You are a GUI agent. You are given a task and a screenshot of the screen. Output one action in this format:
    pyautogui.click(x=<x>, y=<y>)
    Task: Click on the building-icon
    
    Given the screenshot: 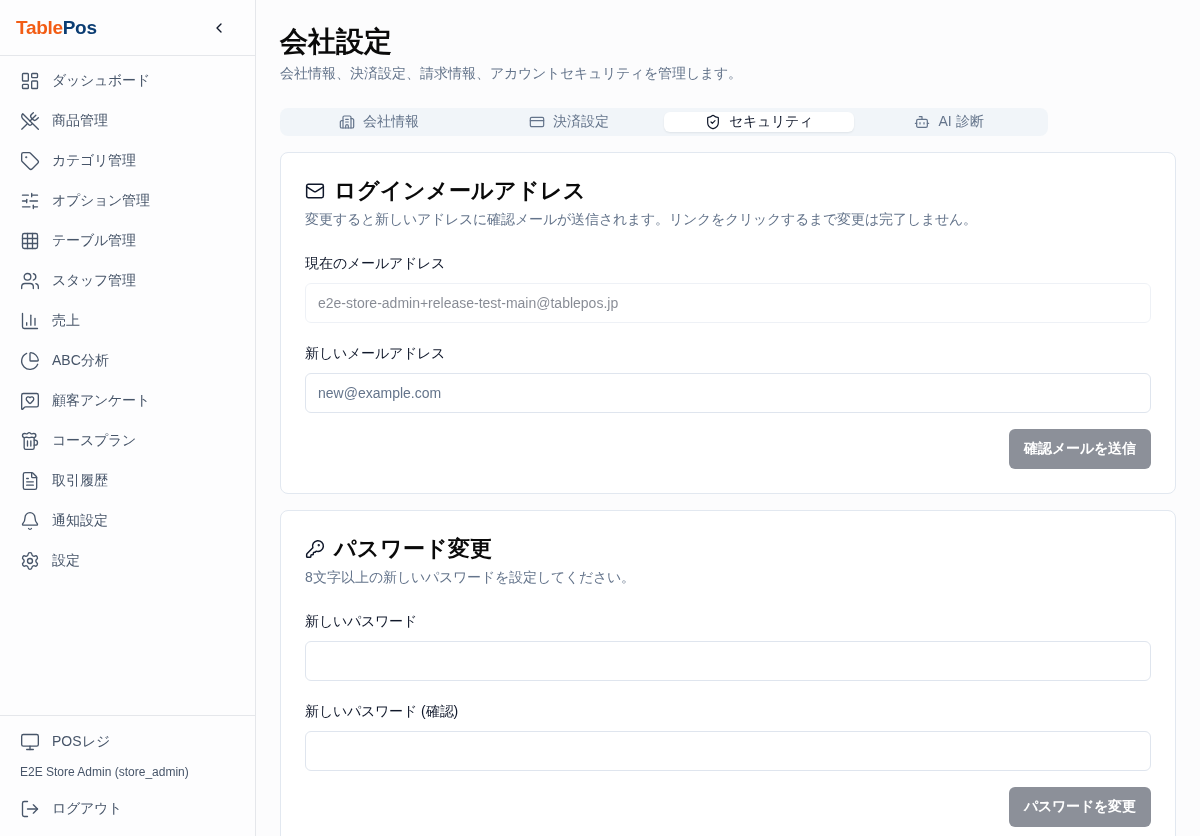 What is the action you would take?
    pyautogui.click(x=347, y=122)
    